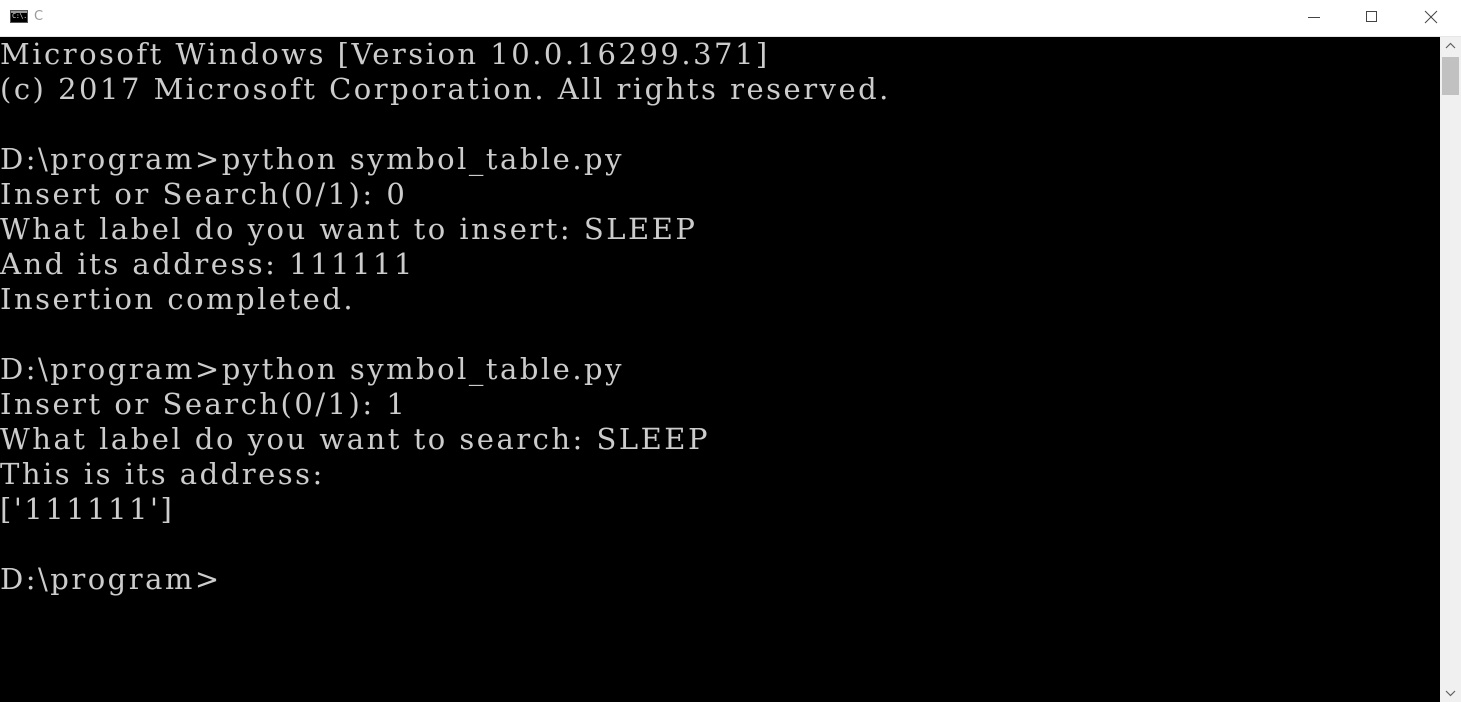  What do you see at coordinates (730, 18) in the screenshot?
I see `title-bar: C:\. C` at bounding box center [730, 18].